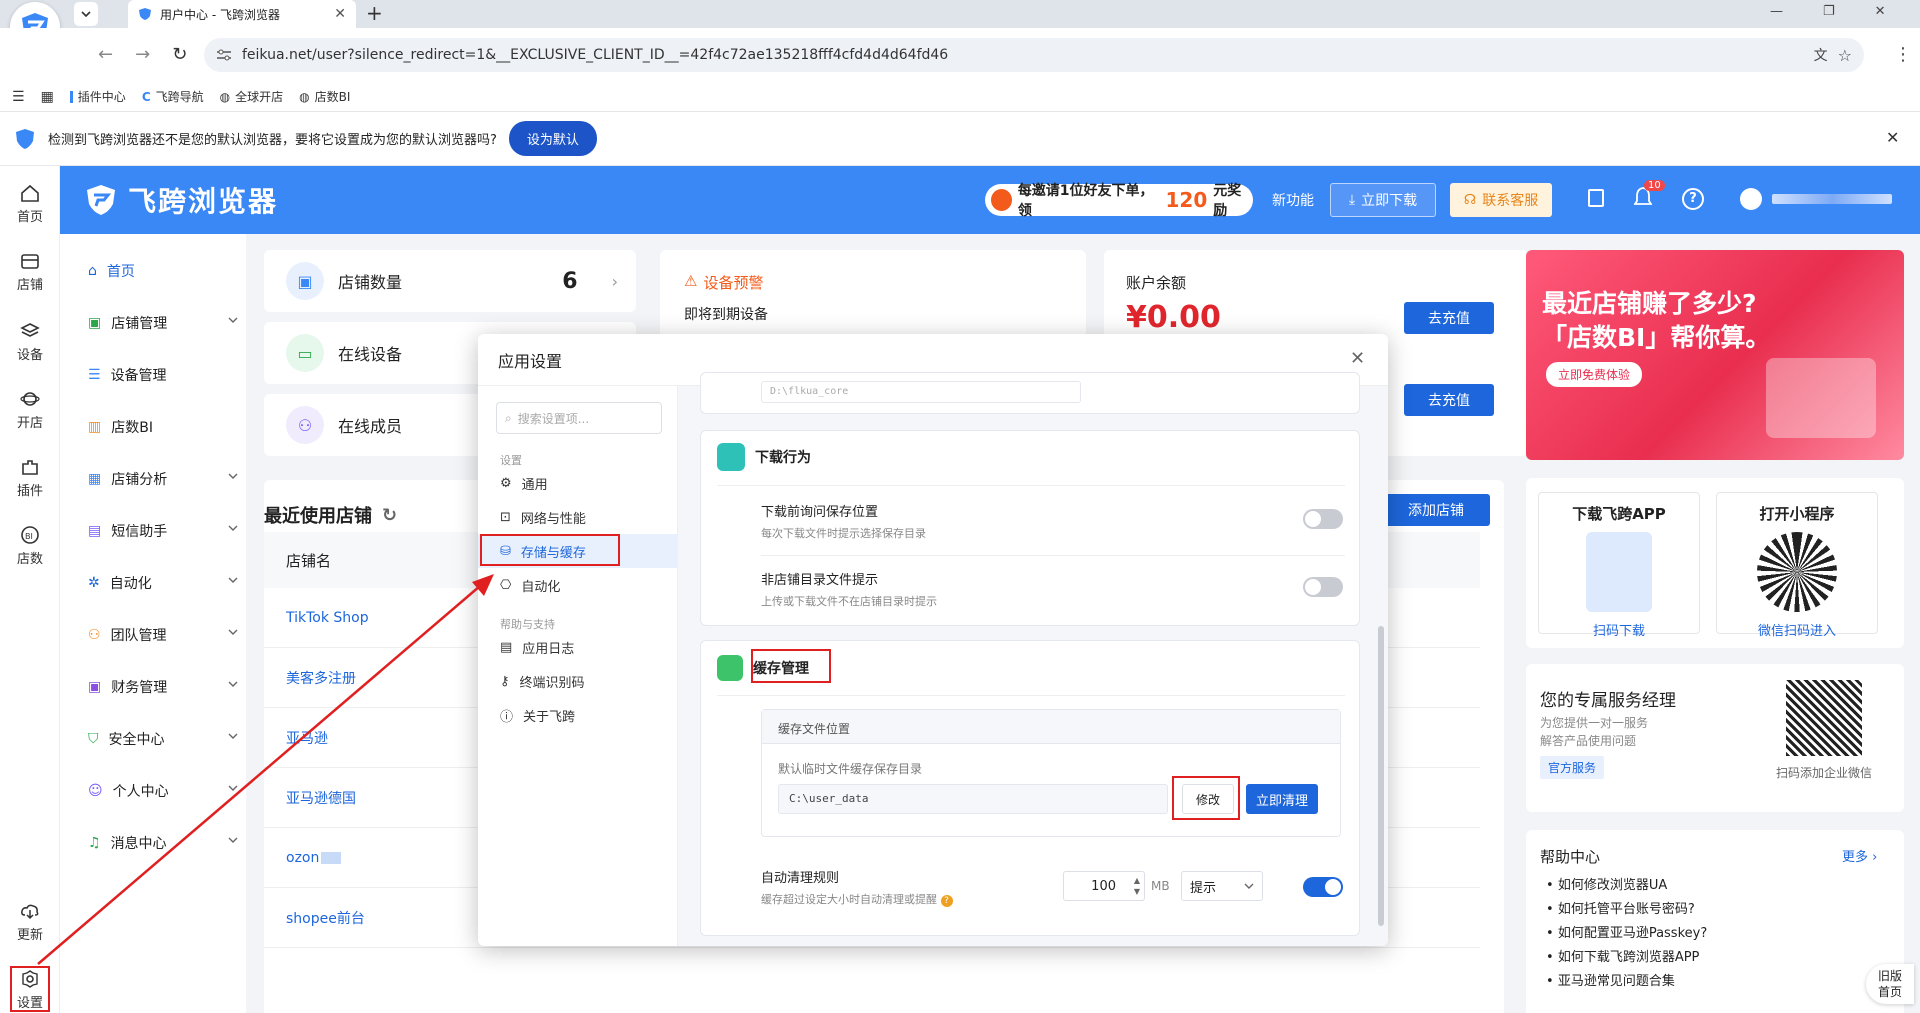 This screenshot has width=1920, height=1013. I want to click on annotation-arrow, so click(265, 769).